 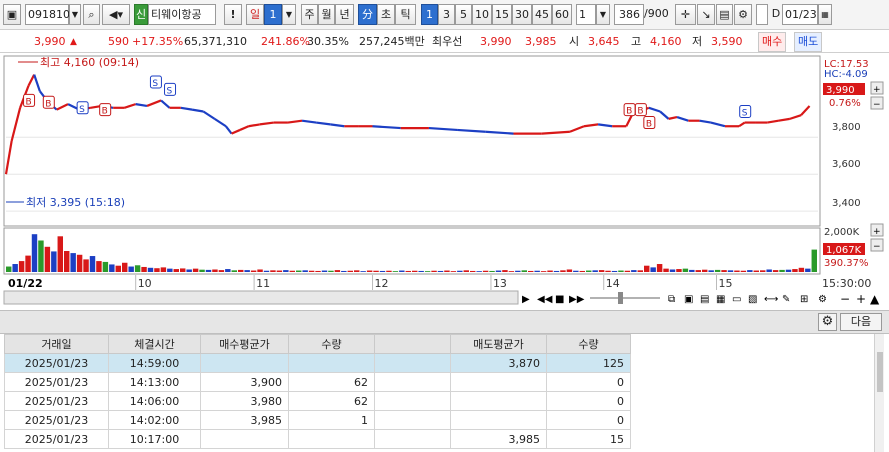 What do you see at coordinates (429, 14) in the screenshot?
I see `interval-1: 1` at bounding box center [429, 14].